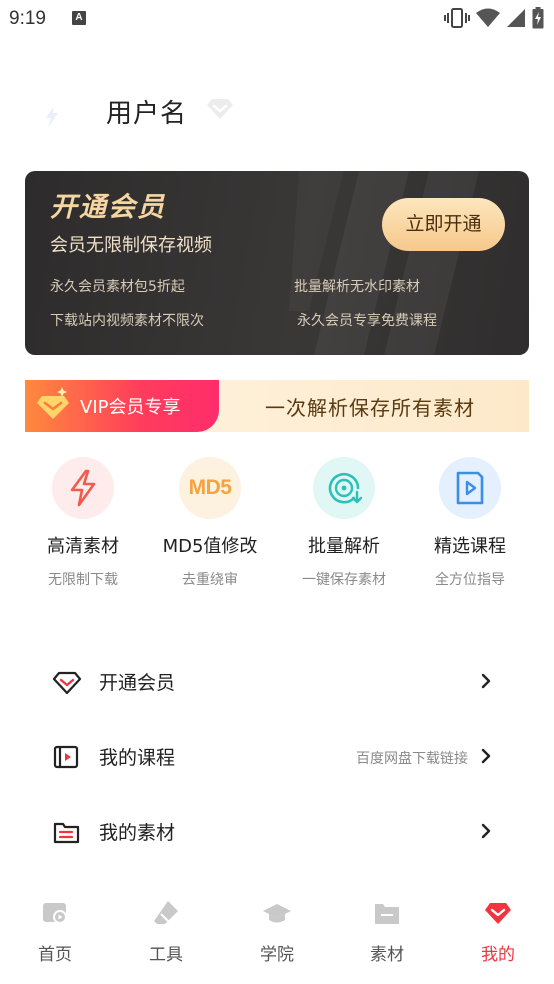 Image resolution: width=554 pixels, height=984 pixels. I want to click on vip-diamond-icon, so click(220, 109).